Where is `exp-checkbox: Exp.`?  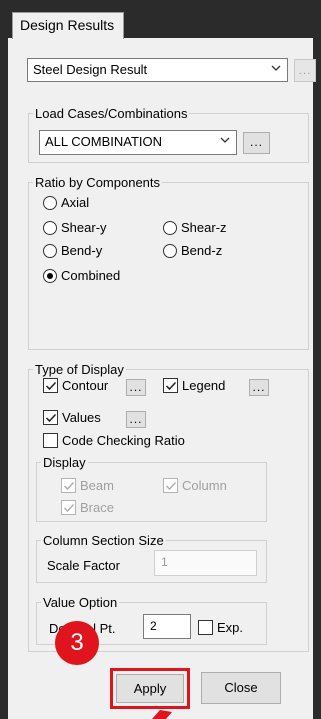 exp-checkbox: Exp. is located at coordinates (220, 627).